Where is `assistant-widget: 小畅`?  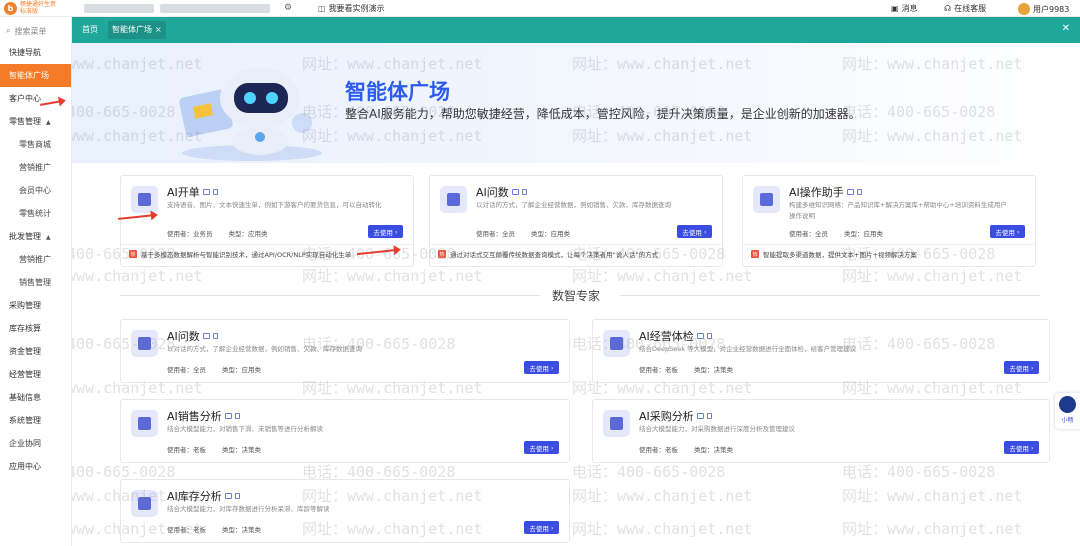
assistant-widget: 小畅 is located at coordinates (1067, 411).